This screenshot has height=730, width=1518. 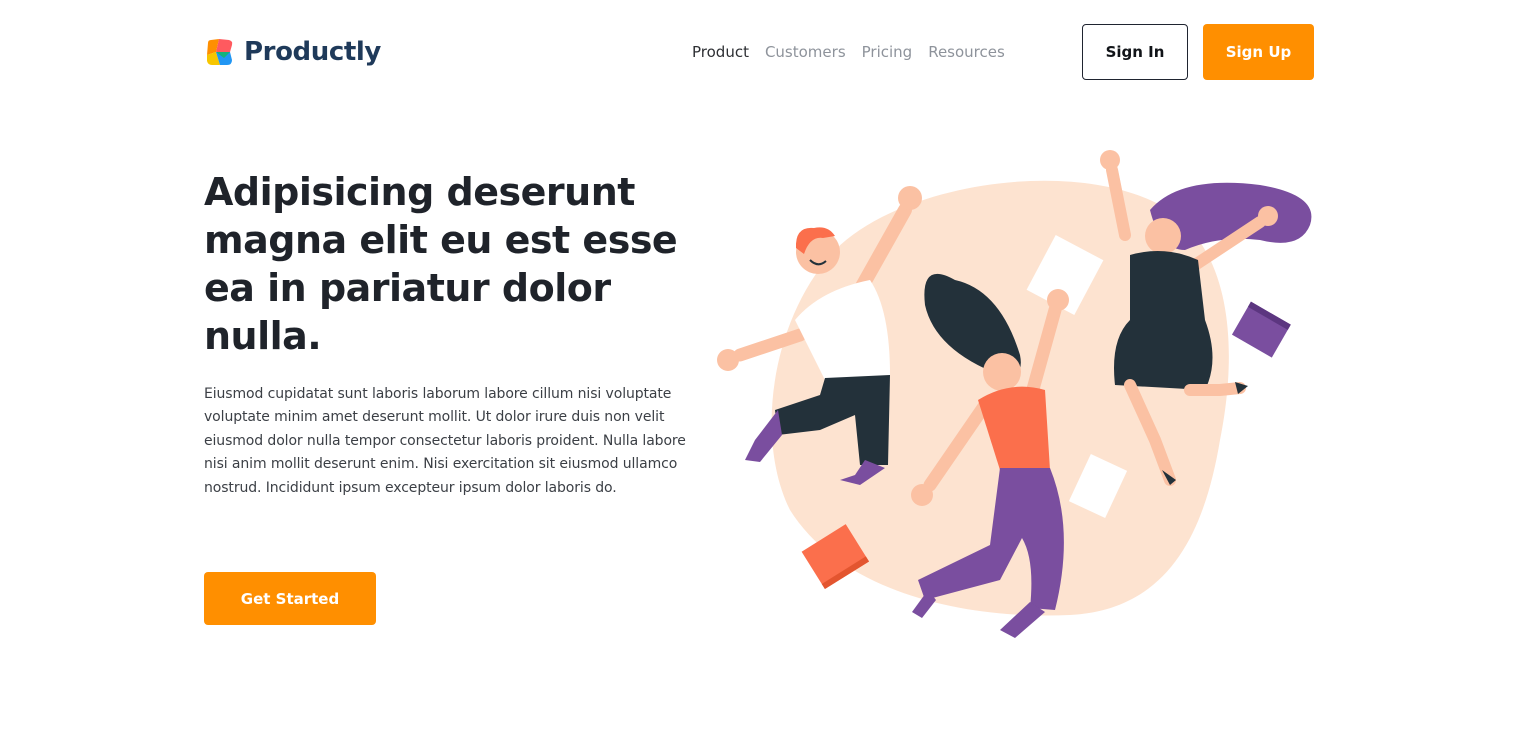 I want to click on nav-link-pricing: Pricing, so click(x=887, y=52).